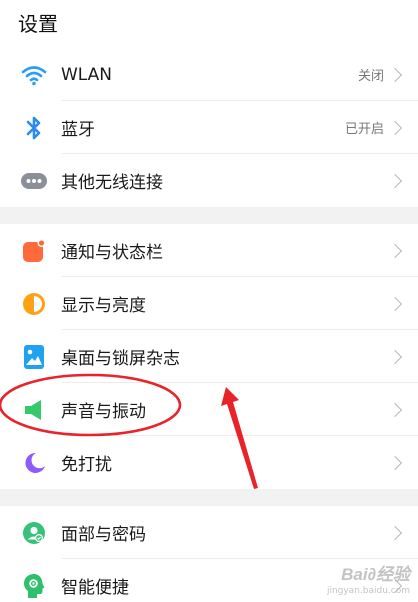  What do you see at coordinates (103, 306) in the screenshot?
I see `settings-item-label: 显示与亮度` at bounding box center [103, 306].